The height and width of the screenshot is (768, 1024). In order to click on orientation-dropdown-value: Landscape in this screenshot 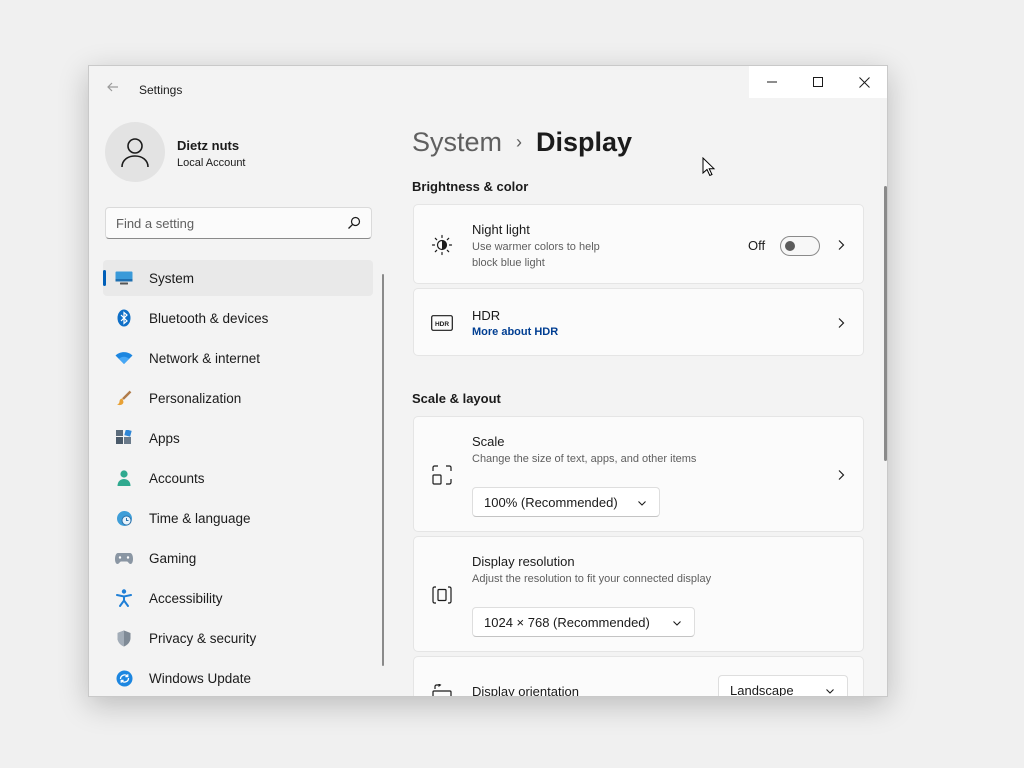, I will do `click(762, 689)`.